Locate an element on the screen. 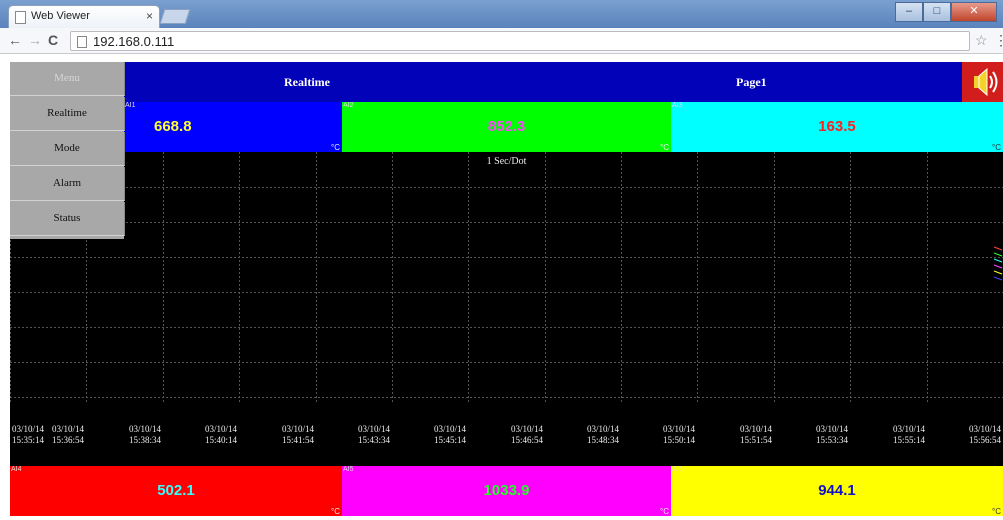 The height and width of the screenshot is (520, 1003). browser-tab: Web Viewer × is located at coordinates (84, 16).